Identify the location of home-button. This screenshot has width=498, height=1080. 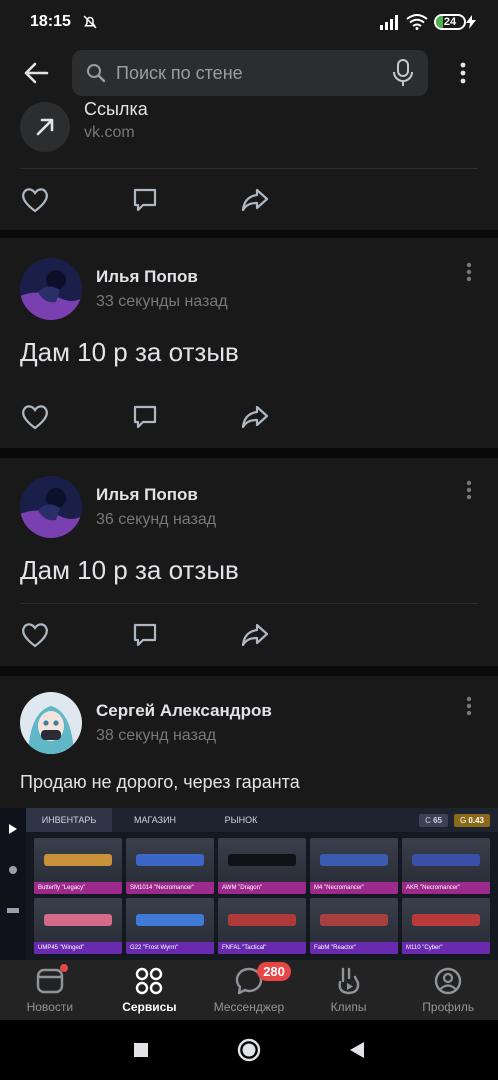
(249, 1050).